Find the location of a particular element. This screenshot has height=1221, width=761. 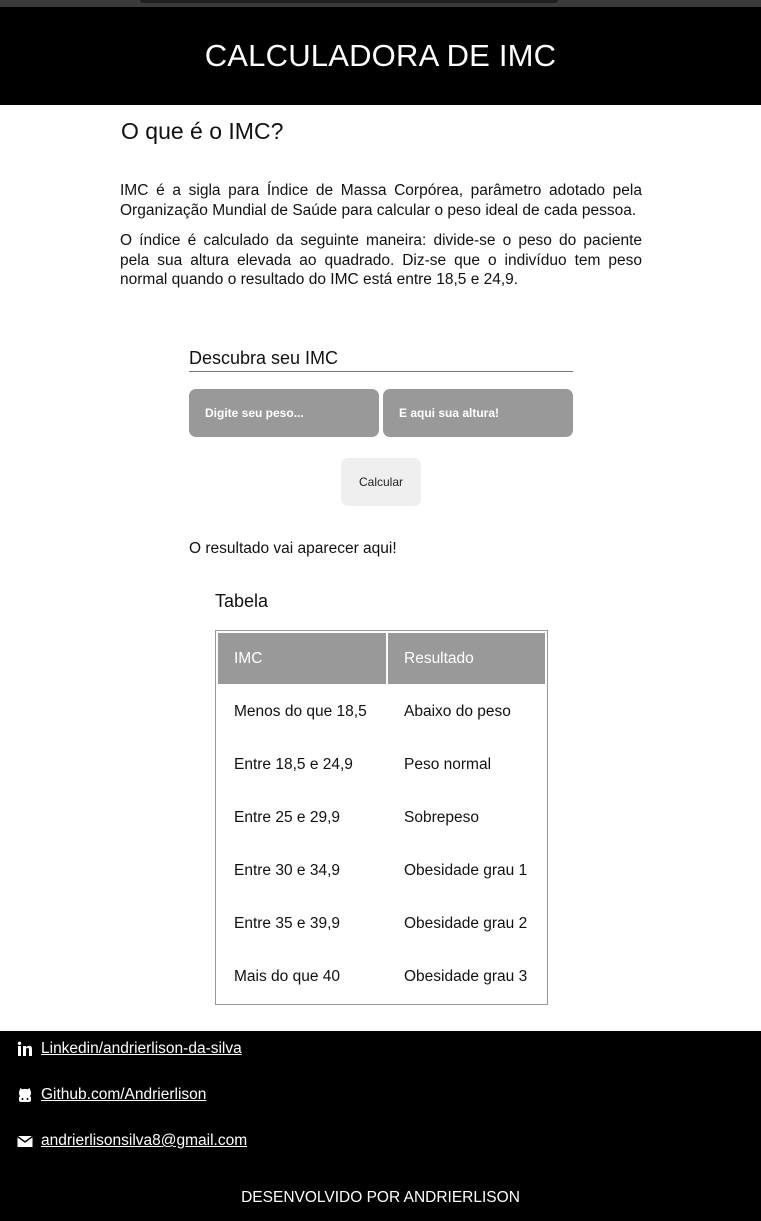

table-header-row: IMC Resultado is located at coordinates (381, 658).